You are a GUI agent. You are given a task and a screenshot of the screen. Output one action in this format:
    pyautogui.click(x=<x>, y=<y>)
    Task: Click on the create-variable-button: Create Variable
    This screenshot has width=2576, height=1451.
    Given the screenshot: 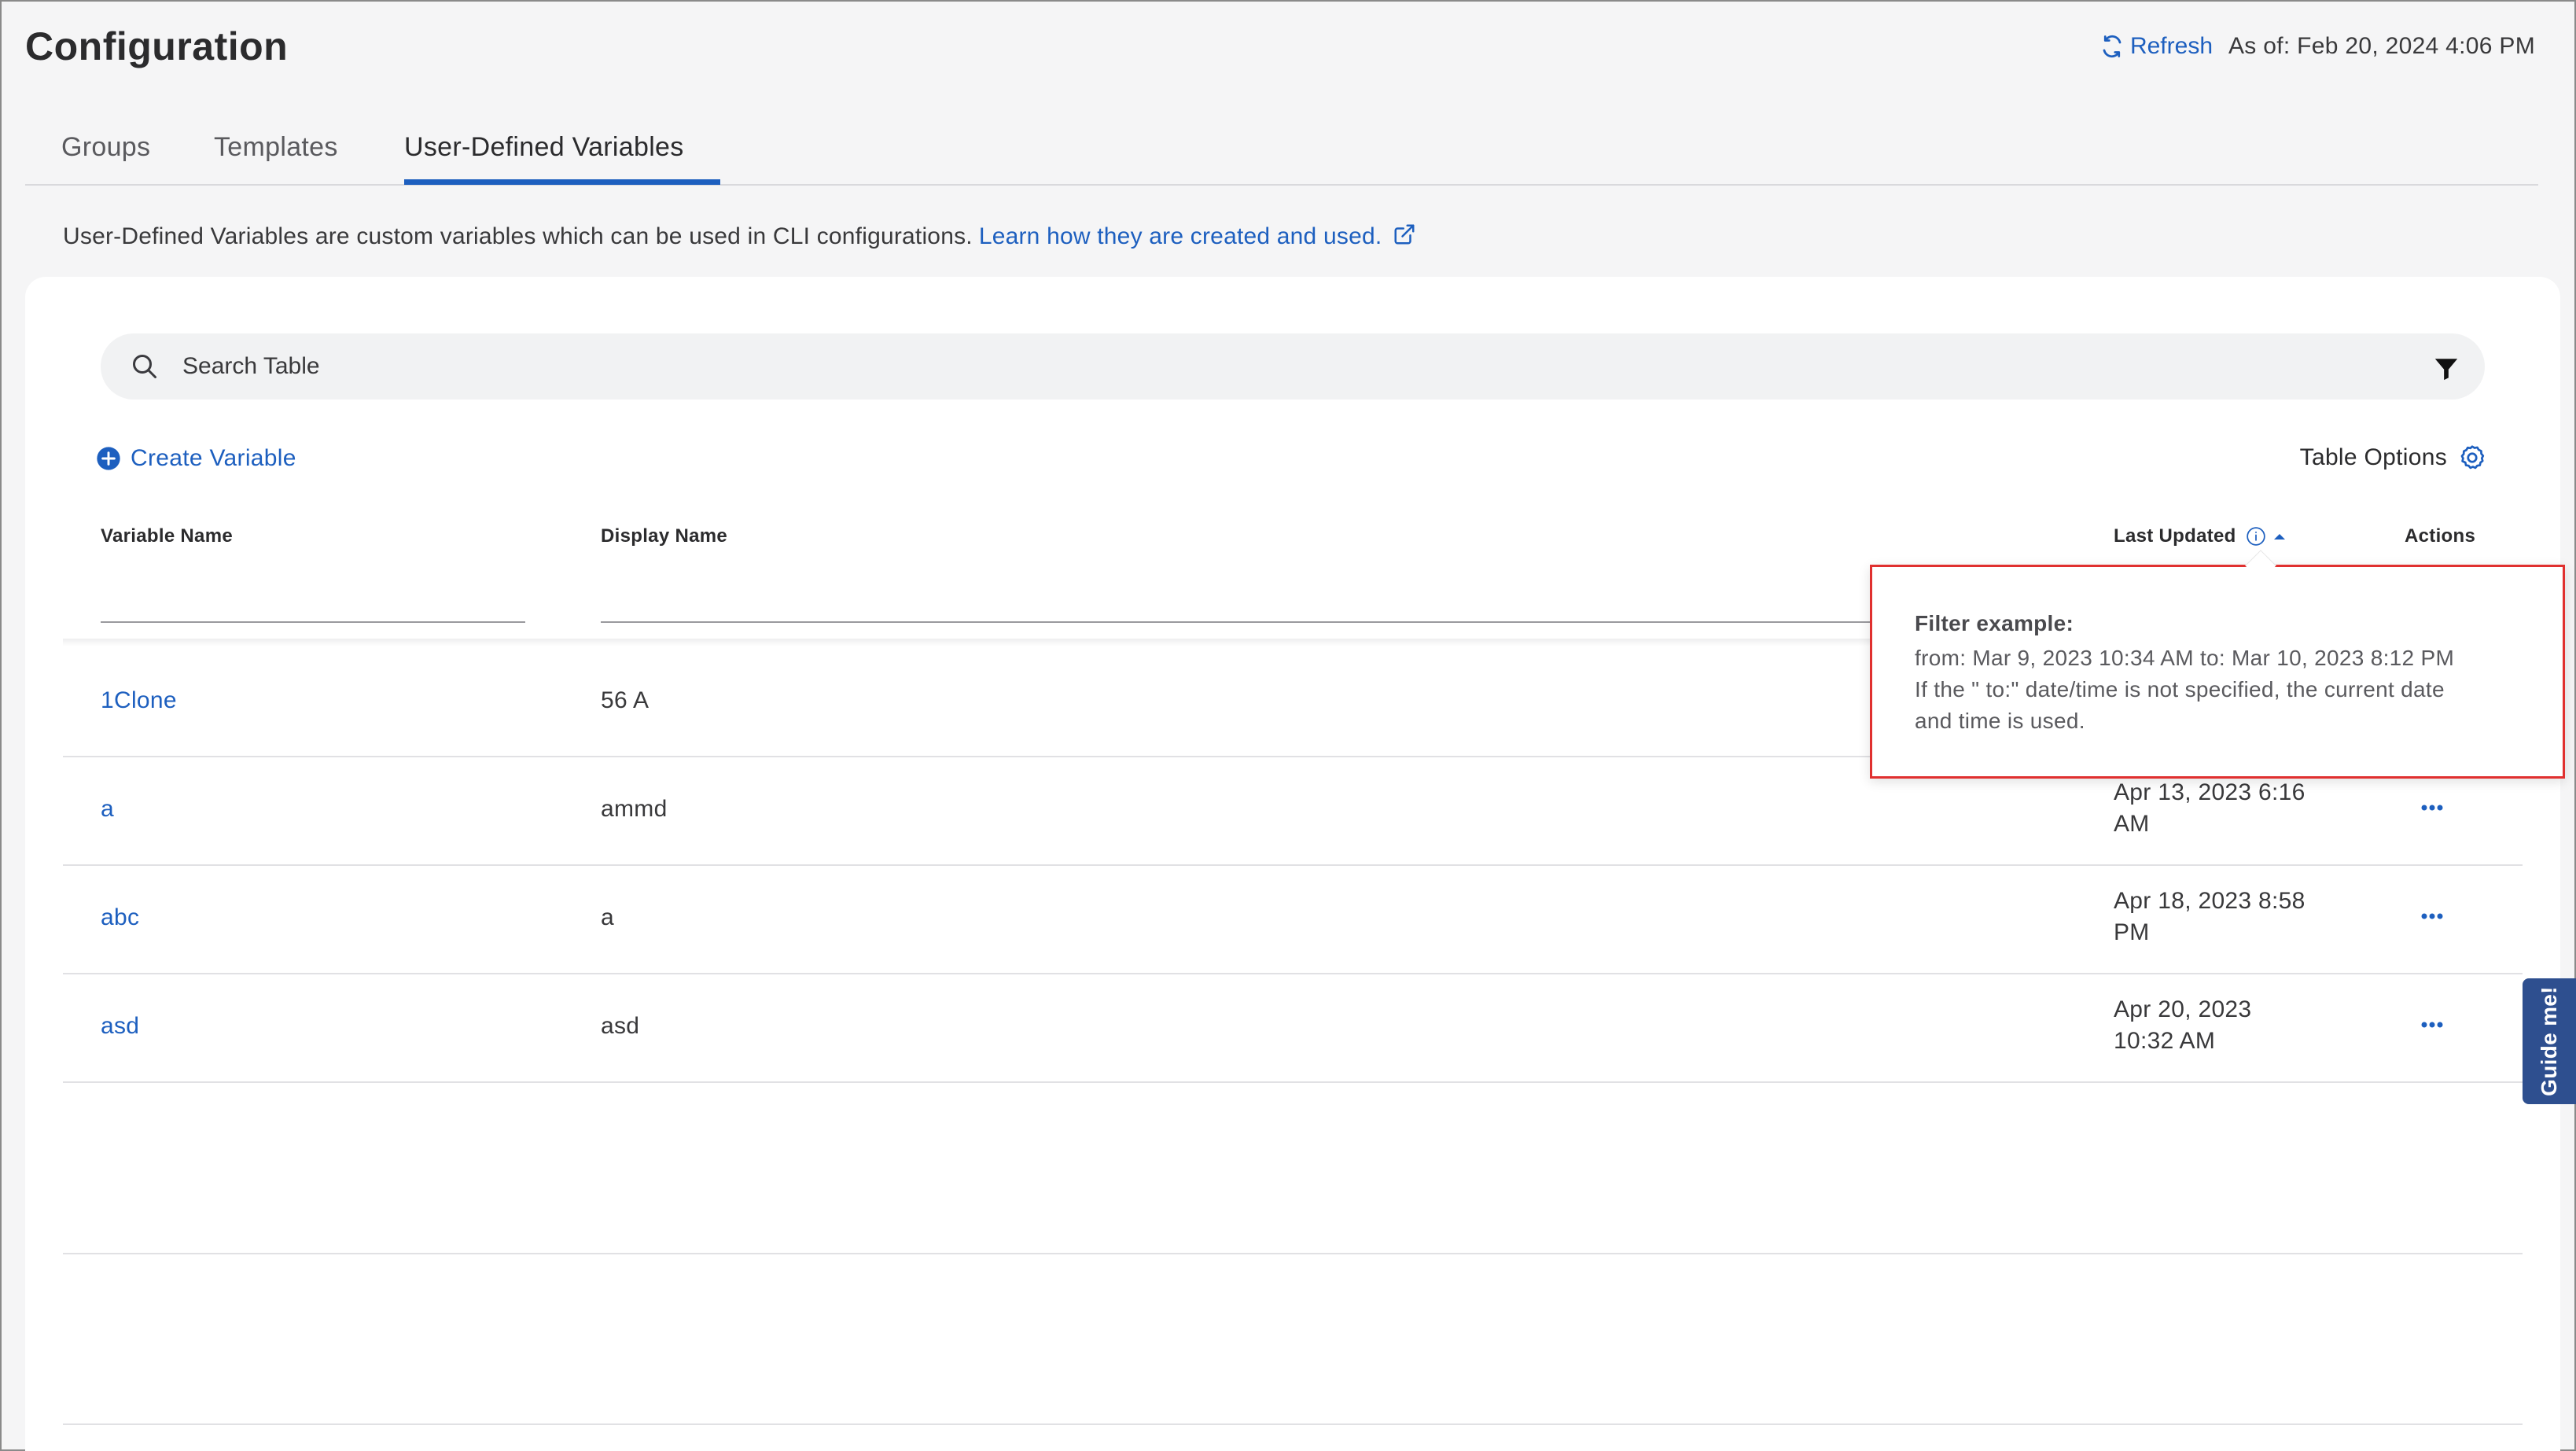 What is the action you would take?
    pyautogui.click(x=196, y=458)
    